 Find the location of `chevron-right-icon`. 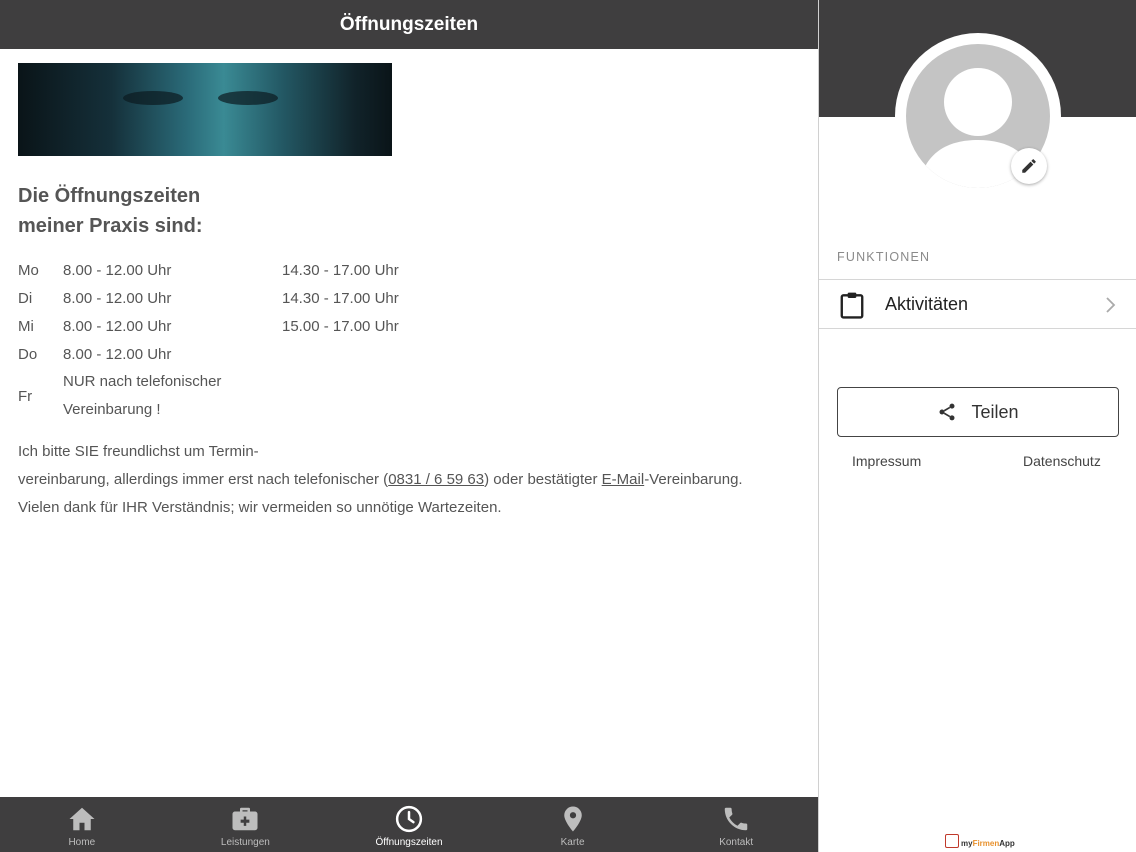

chevron-right-icon is located at coordinates (1111, 305).